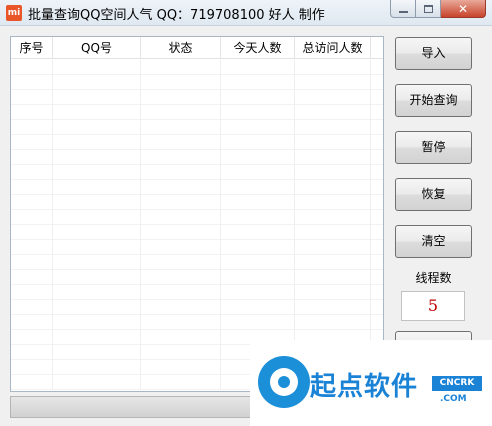 Image resolution: width=492 pixels, height=426 pixels. I want to click on column-header-total: 总访问人数, so click(333, 48).